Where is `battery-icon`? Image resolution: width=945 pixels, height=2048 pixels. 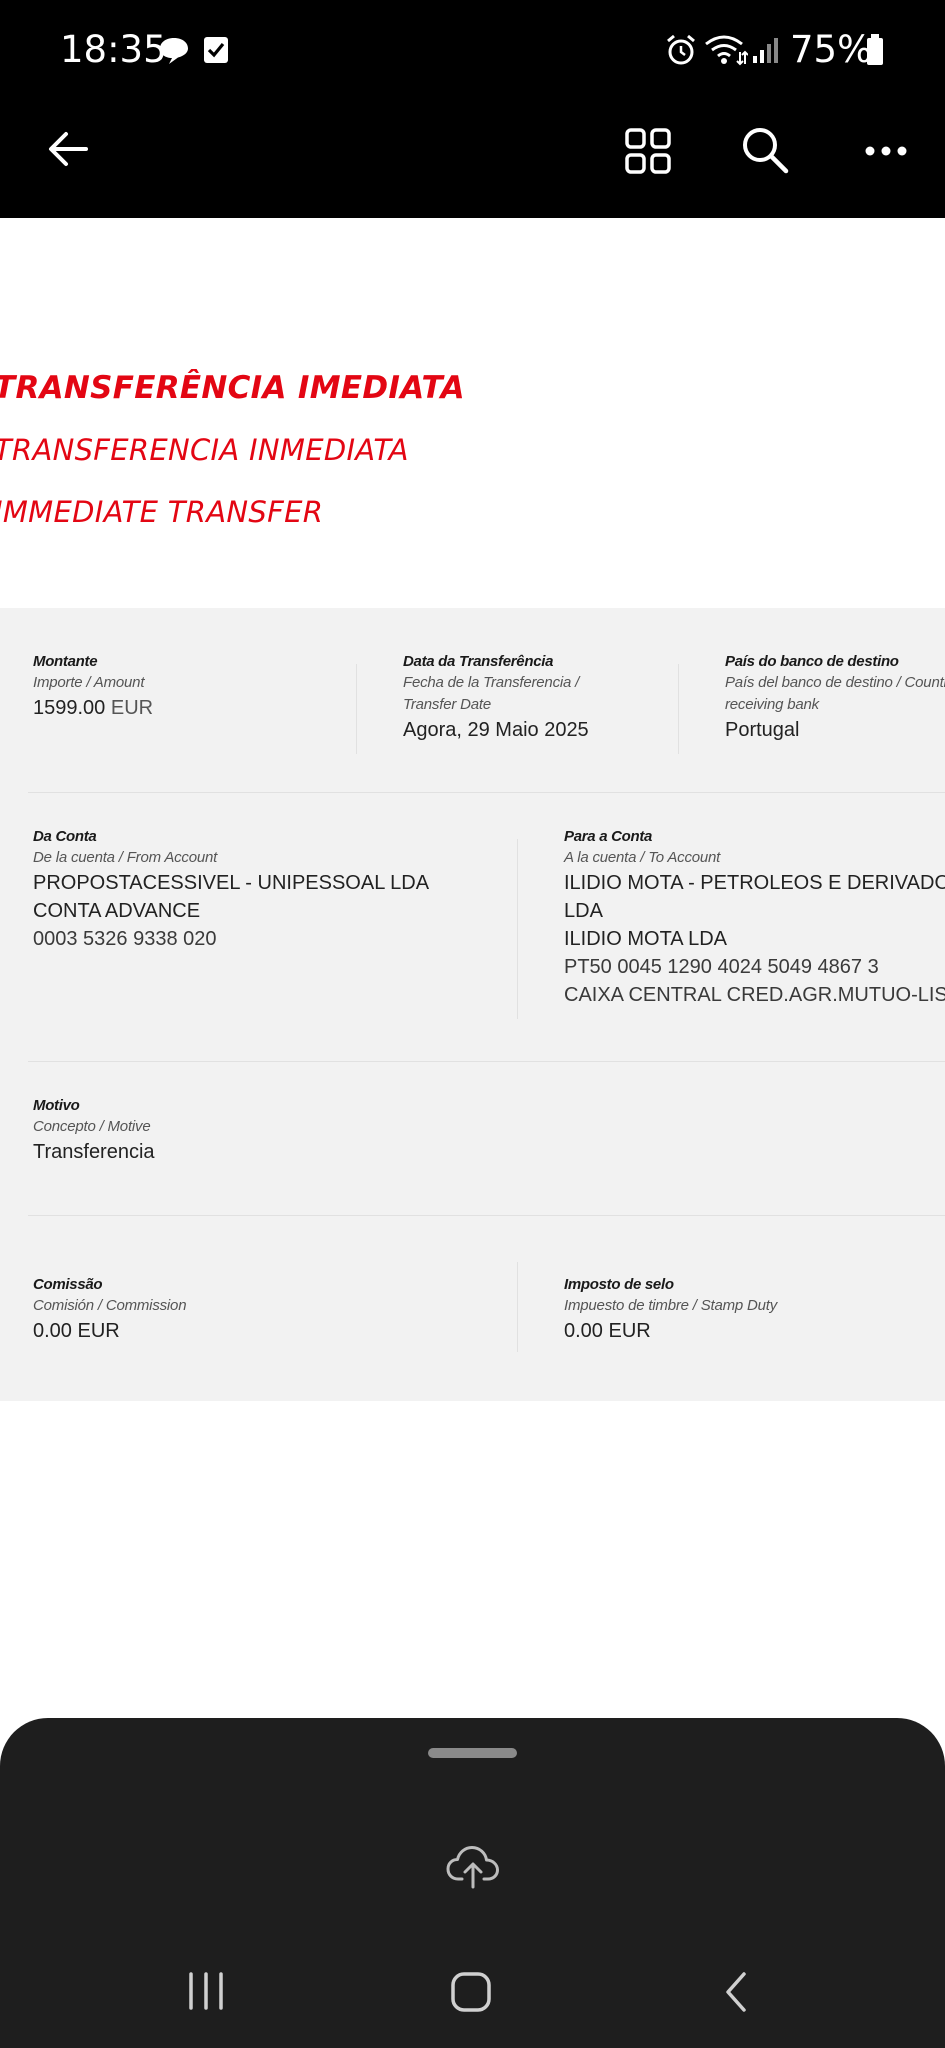
battery-icon is located at coordinates (875, 52).